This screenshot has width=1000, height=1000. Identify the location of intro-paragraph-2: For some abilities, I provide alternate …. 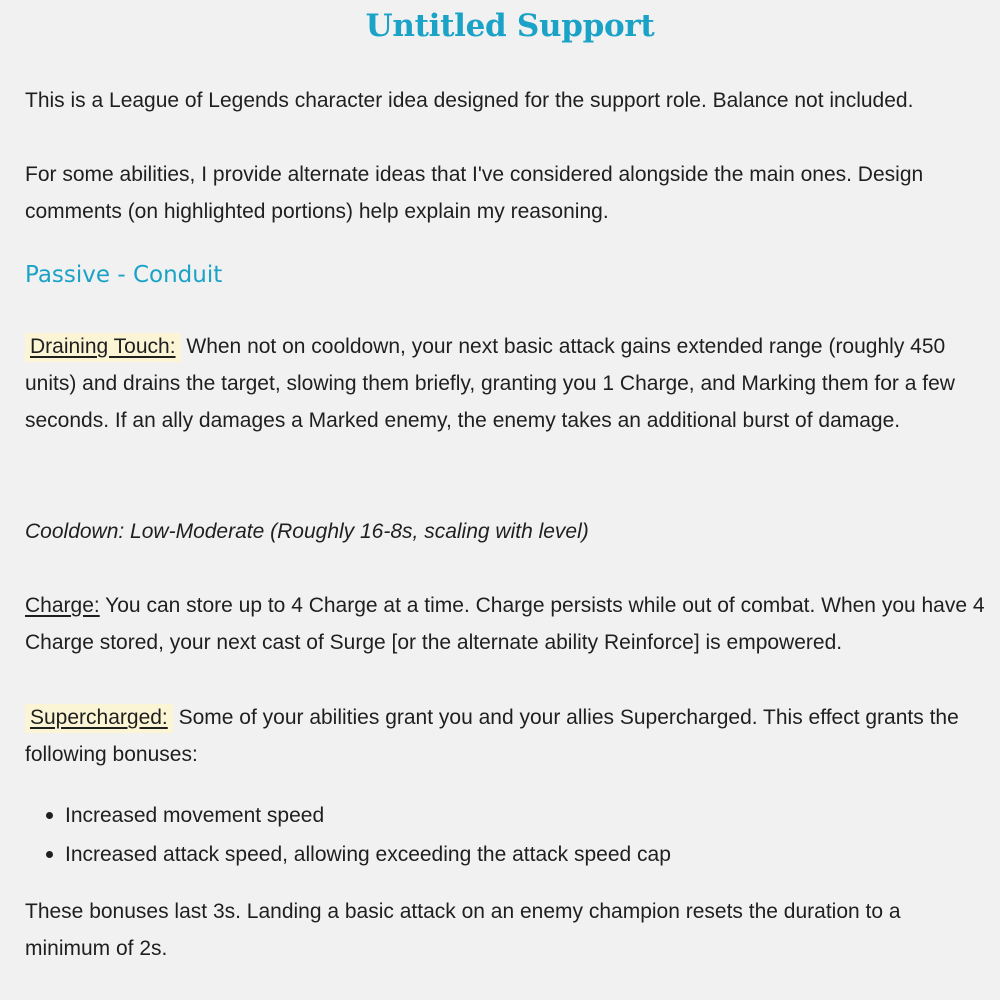
(474, 193).